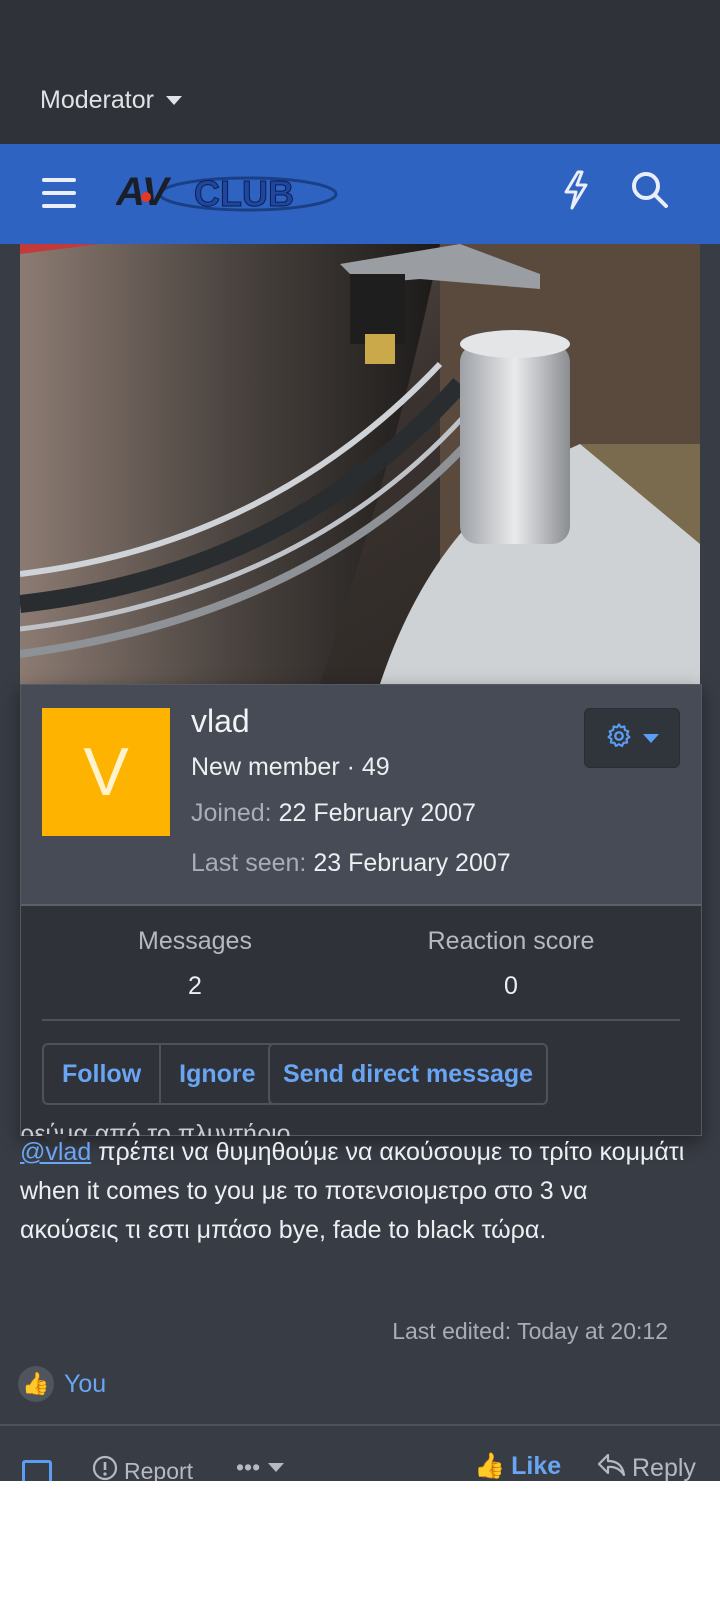 The height and width of the screenshot is (1600, 720). Describe the element at coordinates (412, 863) in the screenshot. I see `last-seen-value: 23 February 2007` at that location.